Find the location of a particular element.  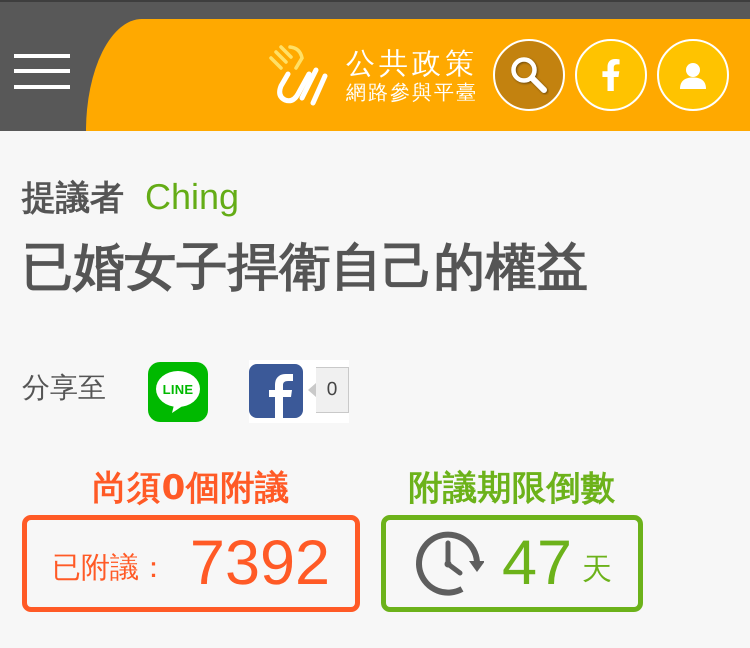

days-unit: 天 is located at coordinates (597, 570).